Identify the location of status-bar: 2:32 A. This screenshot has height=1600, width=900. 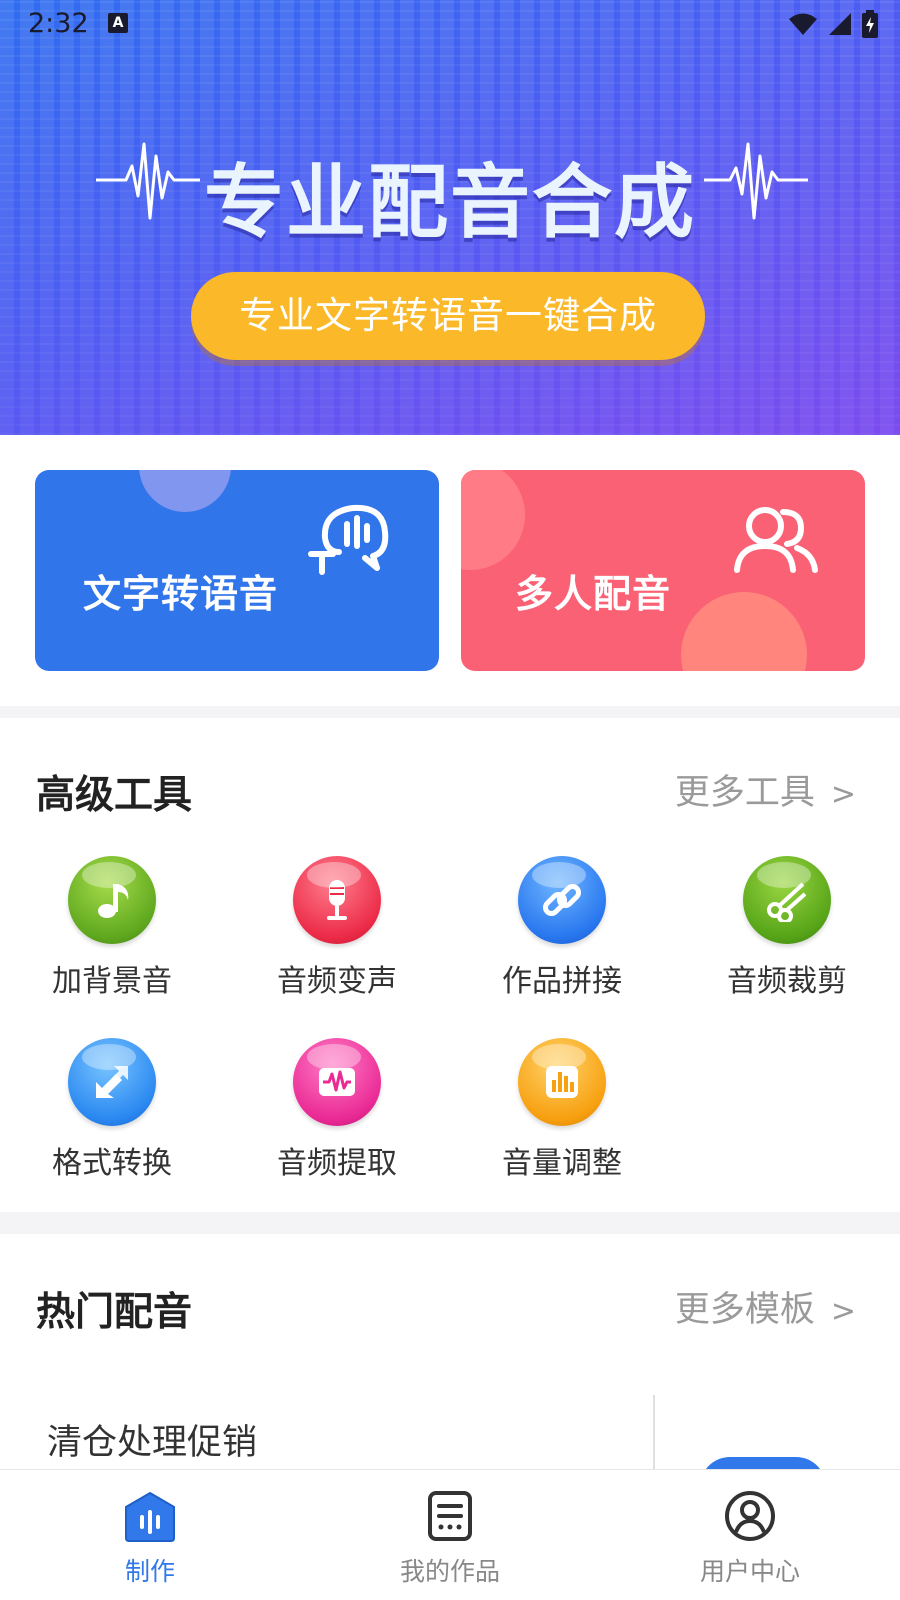
(450, 24).